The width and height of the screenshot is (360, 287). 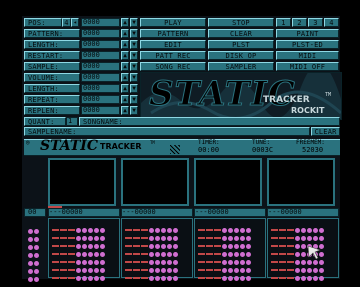 What do you see at coordinates (134, 66) in the screenshot?
I see `sample-down-arrow-icon: ▼` at bounding box center [134, 66].